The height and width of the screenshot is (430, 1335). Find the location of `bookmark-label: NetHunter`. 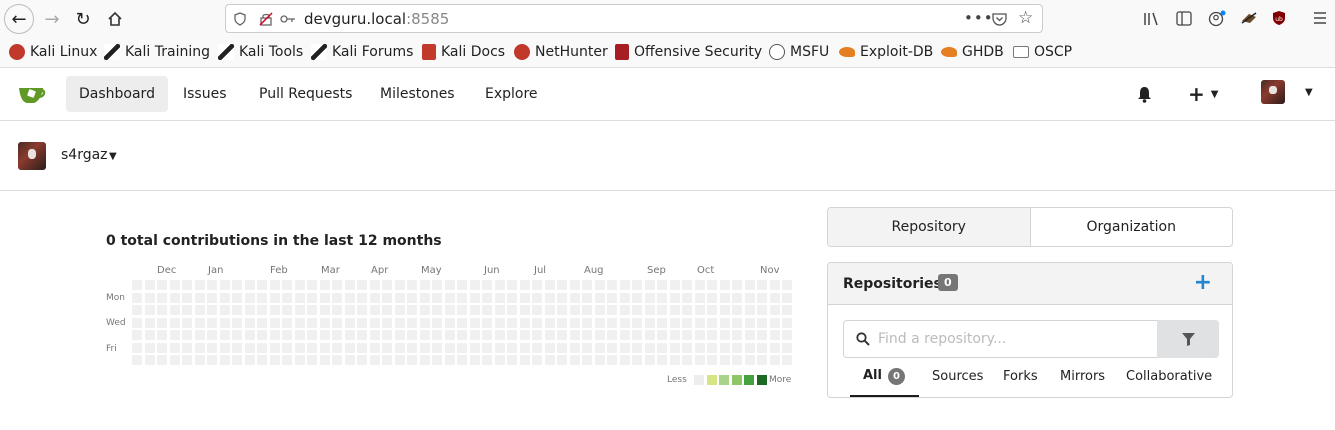

bookmark-label: NetHunter is located at coordinates (571, 52).